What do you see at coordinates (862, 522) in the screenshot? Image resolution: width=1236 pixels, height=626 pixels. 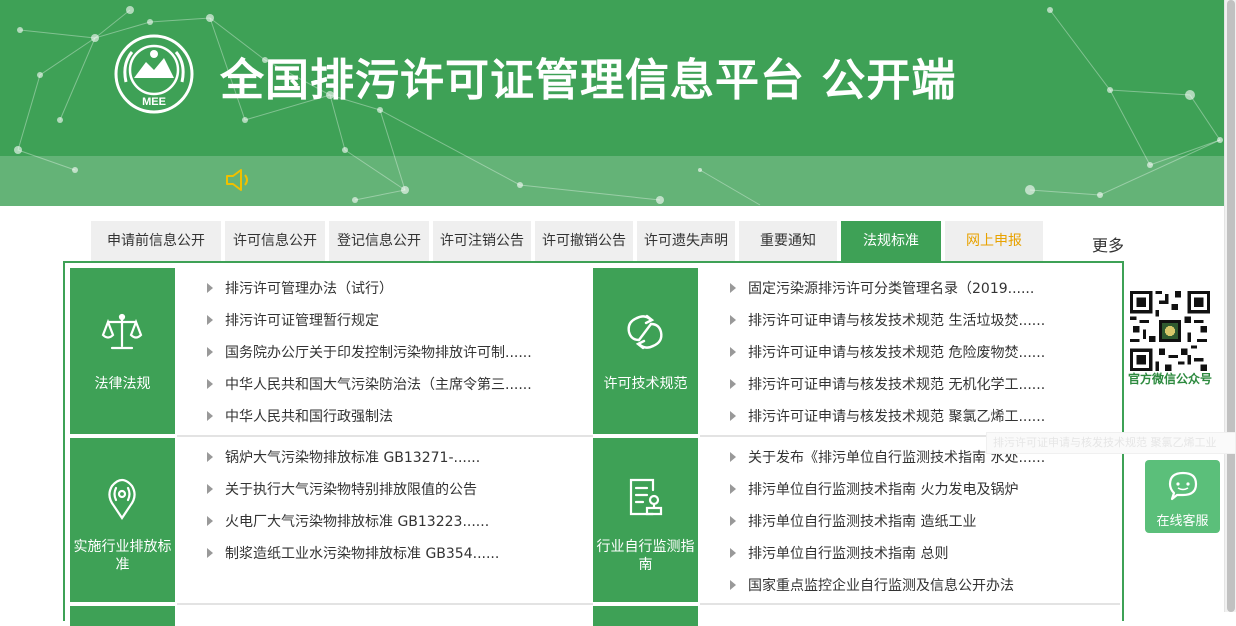 I see `list-item-title: 排污单位自行监测技术指南 造纸工业` at bounding box center [862, 522].